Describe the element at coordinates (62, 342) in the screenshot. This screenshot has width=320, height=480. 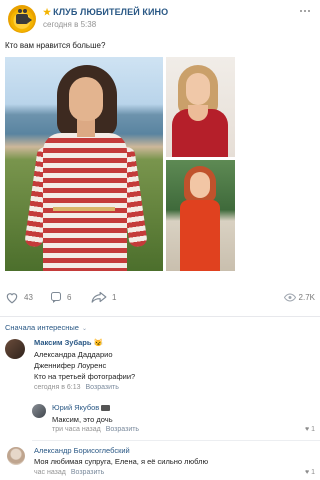
I see `comment-author-name: Максим Зубарь` at that location.